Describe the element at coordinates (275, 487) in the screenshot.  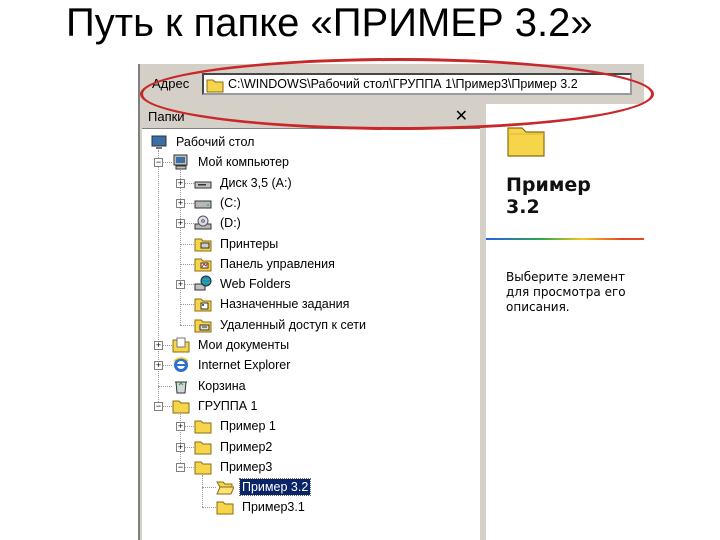
I see `tree-item-label: Пример 3.2` at that location.